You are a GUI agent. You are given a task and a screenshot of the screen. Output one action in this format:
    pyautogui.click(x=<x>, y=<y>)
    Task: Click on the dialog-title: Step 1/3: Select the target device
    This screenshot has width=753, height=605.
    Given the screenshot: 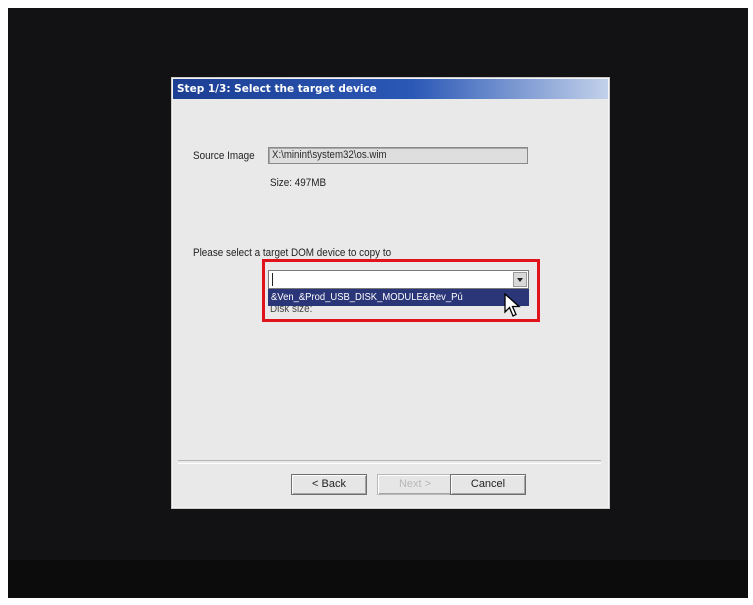 What is the action you would take?
    pyautogui.click(x=390, y=89)
    